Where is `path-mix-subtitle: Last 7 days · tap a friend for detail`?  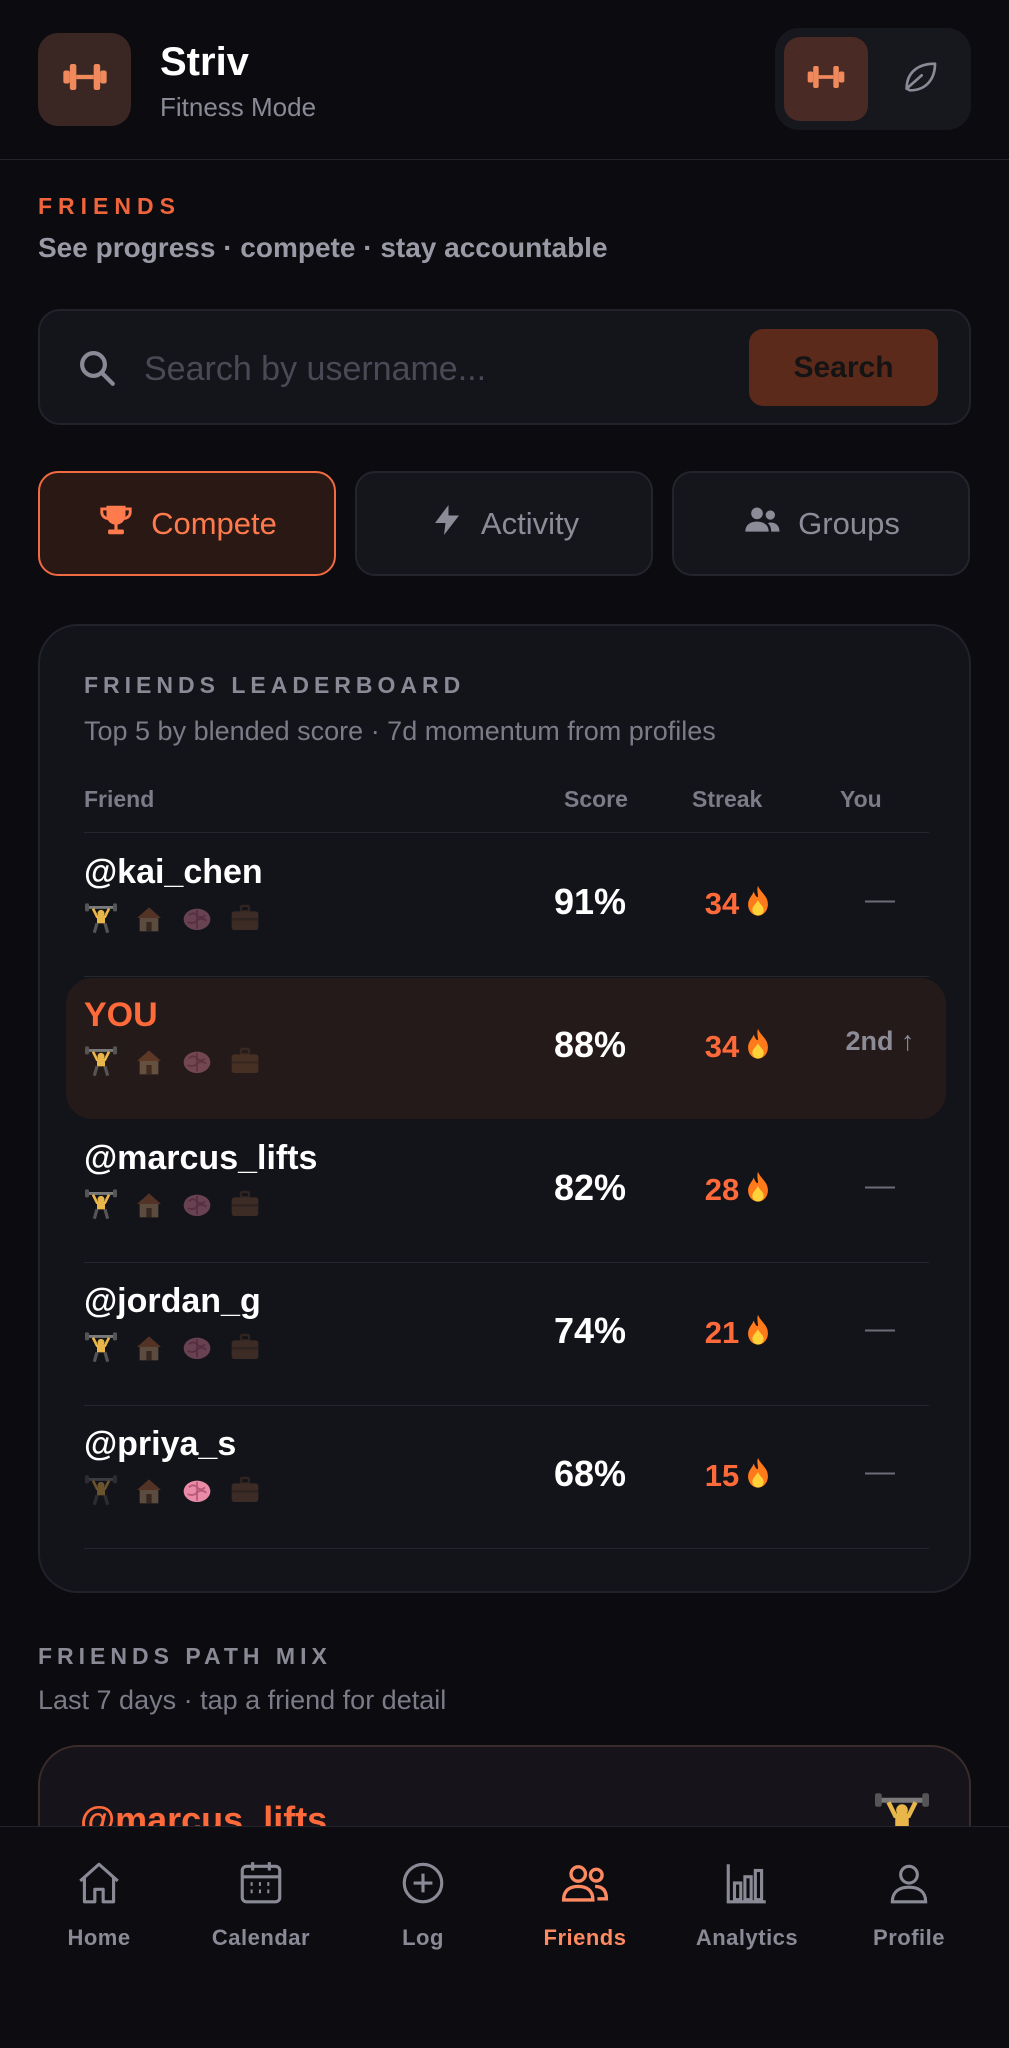 path-mix-subtitle: Last 7 days · tap a friend for detail is located at coordinates (242, 1700).